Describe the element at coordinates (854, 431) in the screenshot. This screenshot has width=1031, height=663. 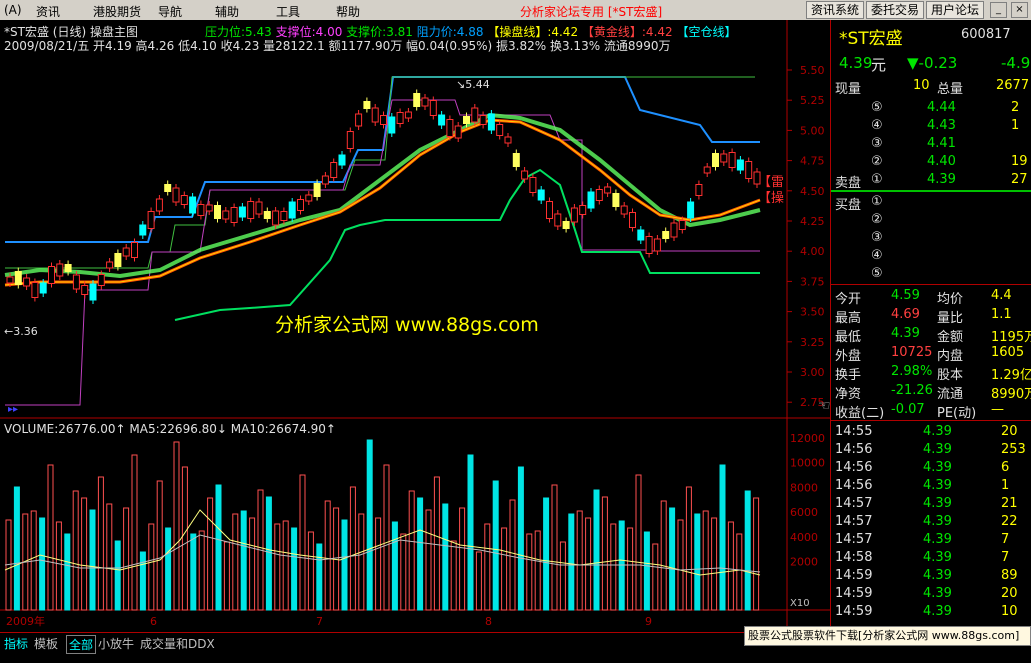
I see `tick-time: 14:55` at that location.